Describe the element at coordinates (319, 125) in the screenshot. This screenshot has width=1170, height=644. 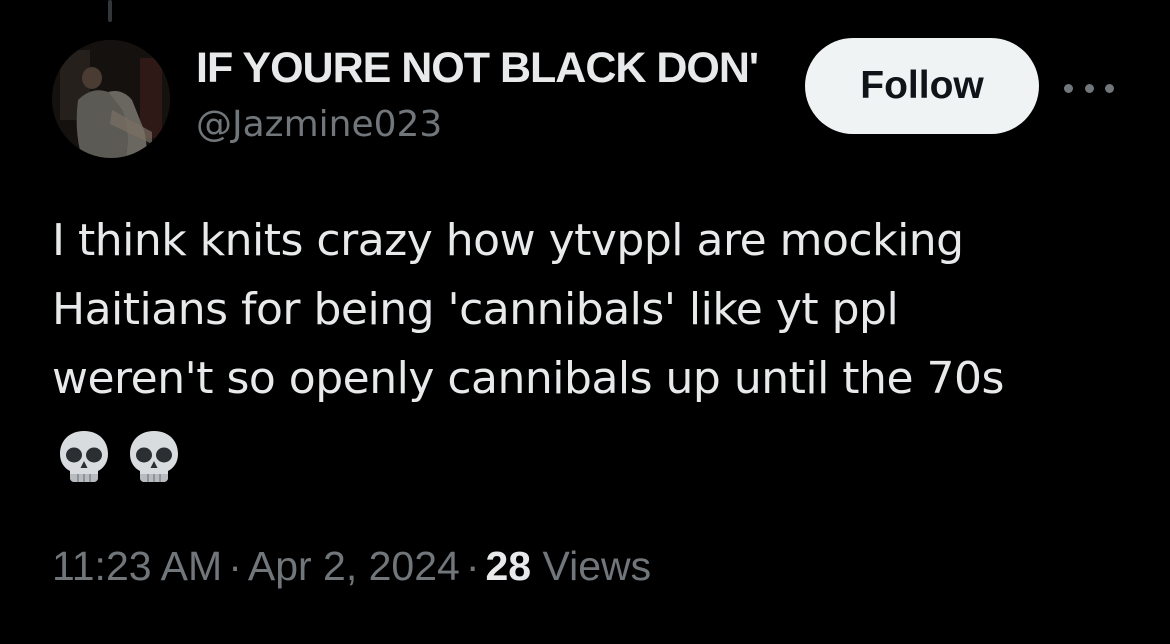
I see `author-handle: @Jazmine023` at that location.